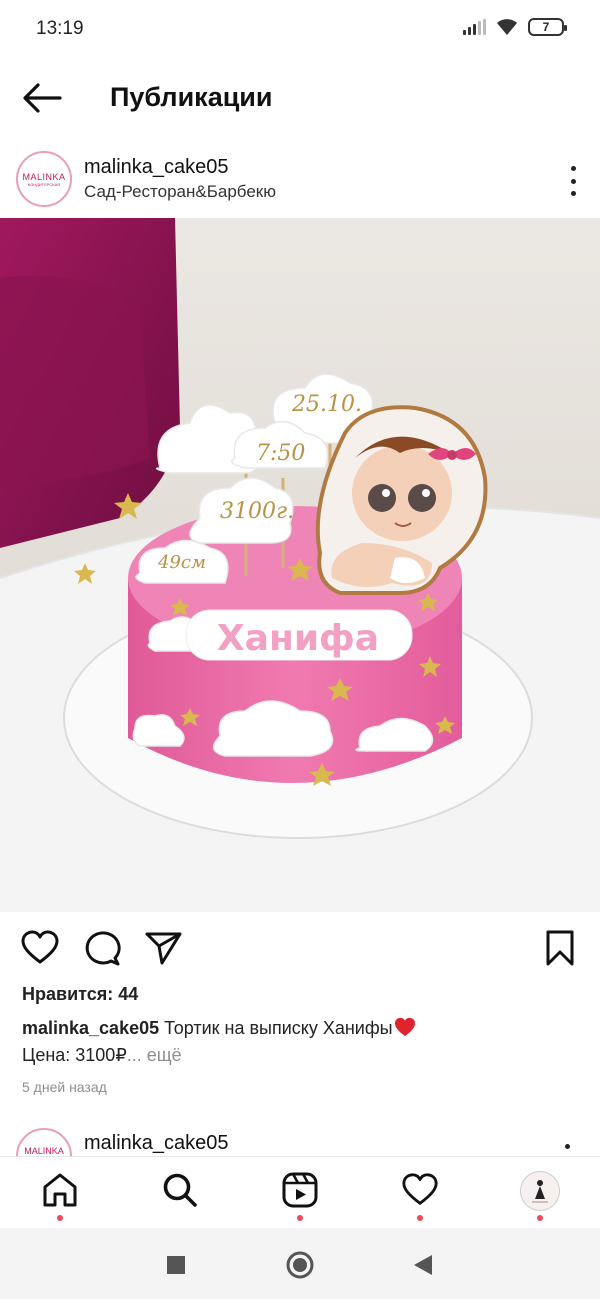 The height and width of the screenshot is (1299, 600). Describe the element at coordinates (44, 1151) in the screenshot. I see `next-avatar-logo-text: MALINKA` at that location.